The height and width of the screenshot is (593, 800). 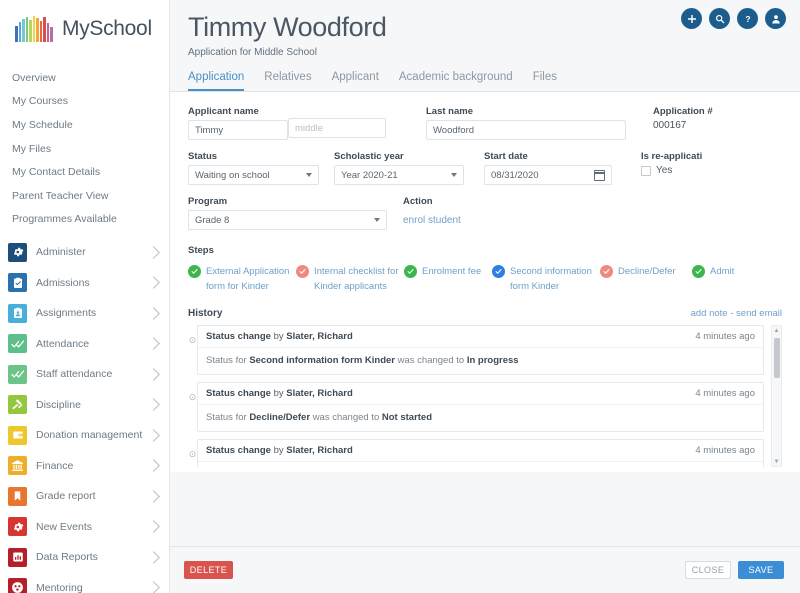 What do you see at coordinates (107, 28) in the screenshot?
I see `brand-name: MySchool` at bounding box center [107, 28].